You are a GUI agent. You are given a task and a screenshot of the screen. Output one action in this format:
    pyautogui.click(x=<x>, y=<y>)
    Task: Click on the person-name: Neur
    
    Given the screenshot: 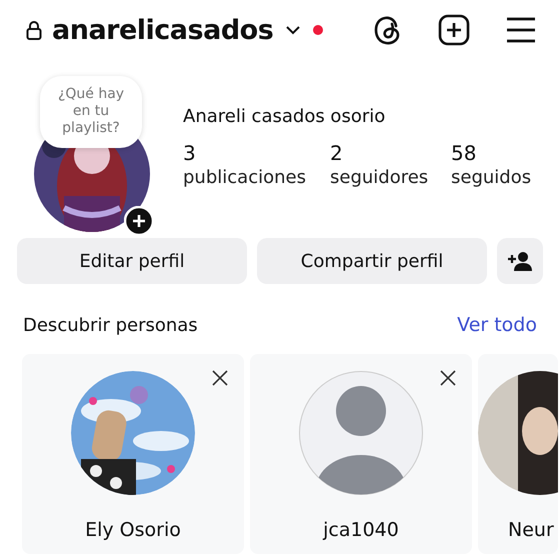 What is the action you would take?
    pyautogui.click(x=516, y=530)
    